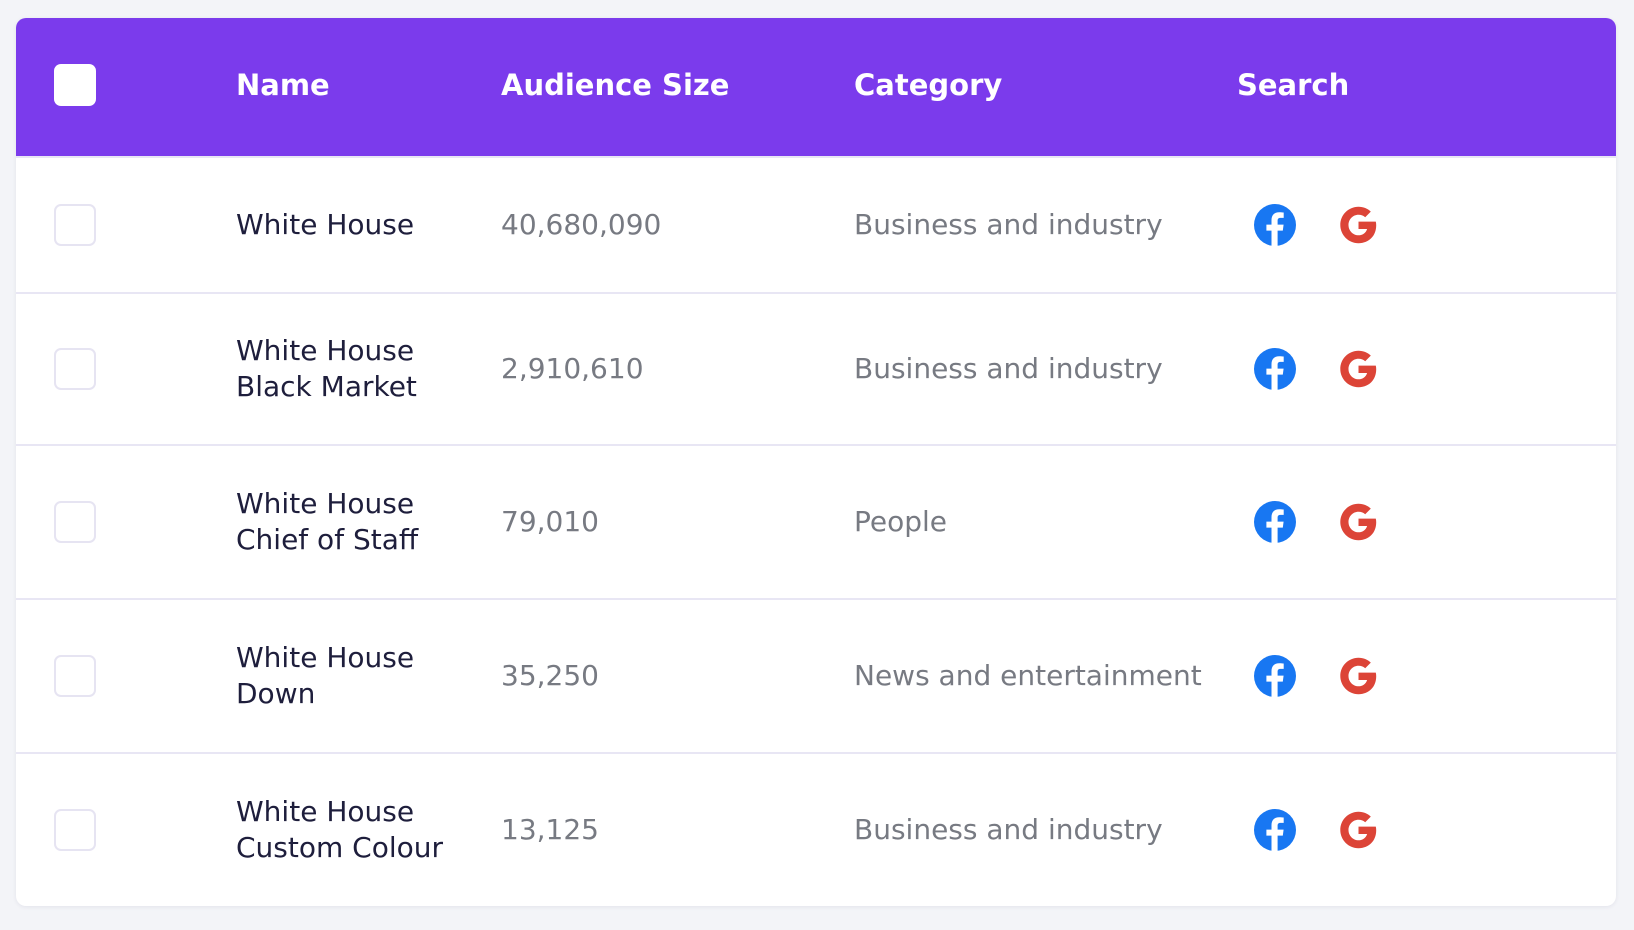  I want to click on audience-name-line: Down, so click(276, 693).